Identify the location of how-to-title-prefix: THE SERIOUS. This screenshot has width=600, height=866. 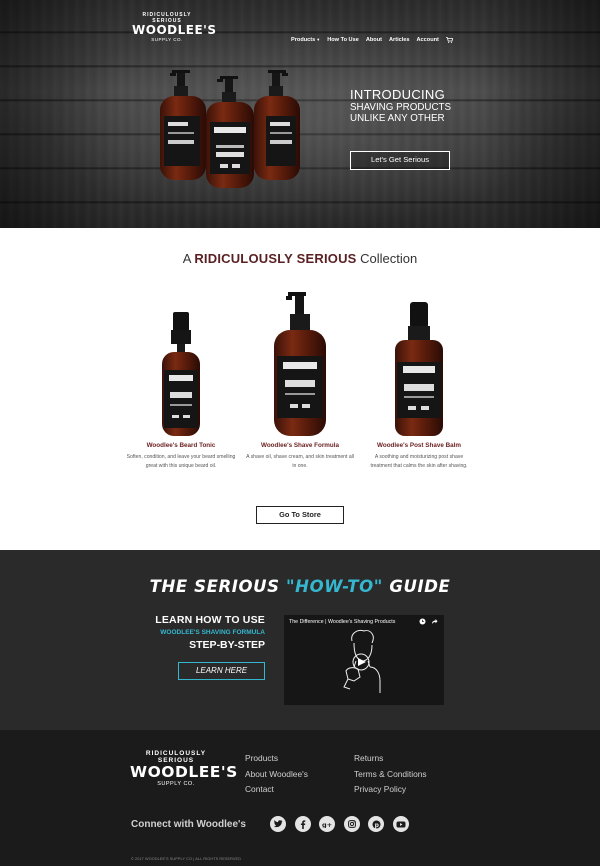
(217, 586).